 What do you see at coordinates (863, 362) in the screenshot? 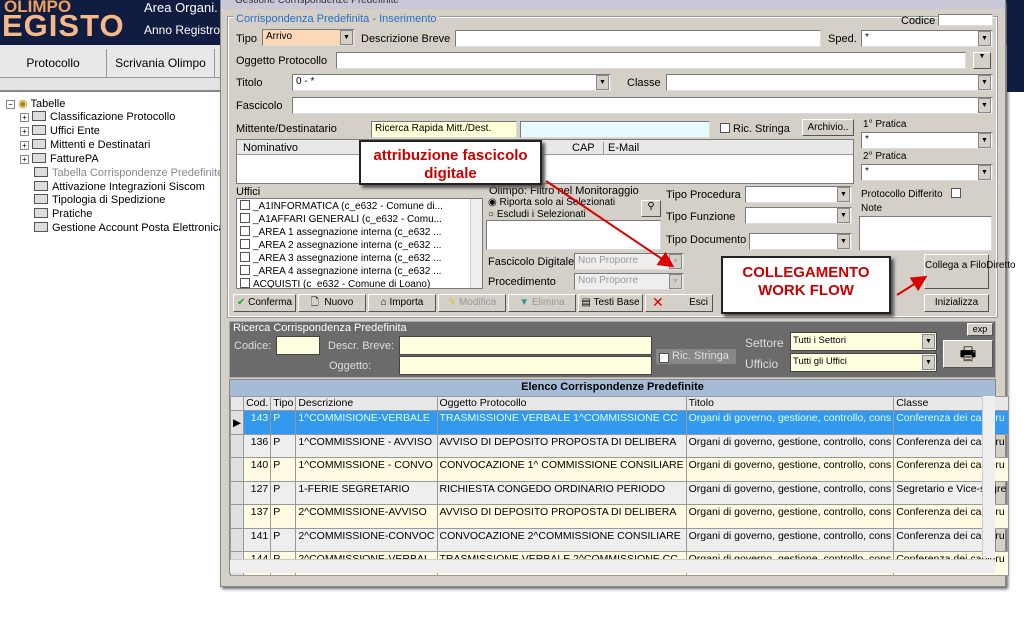
I see `ufficio-select: Tutti gli Uffici ▼` at bounding box center [863, 362].